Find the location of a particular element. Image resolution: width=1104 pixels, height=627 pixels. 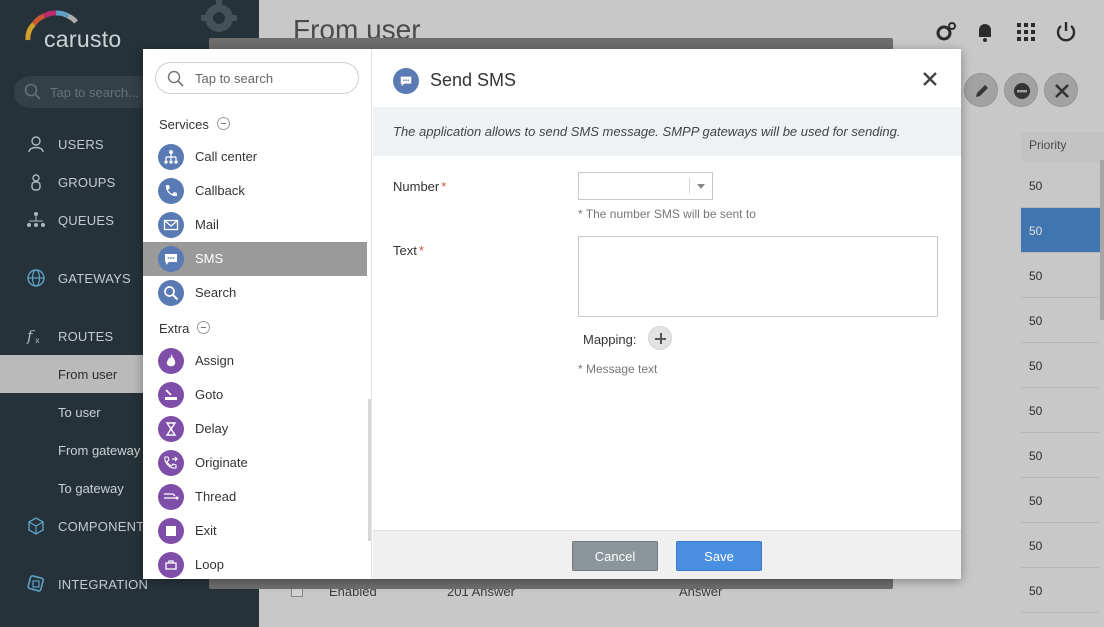

group-label: Services is located at coordinates (184, 124).